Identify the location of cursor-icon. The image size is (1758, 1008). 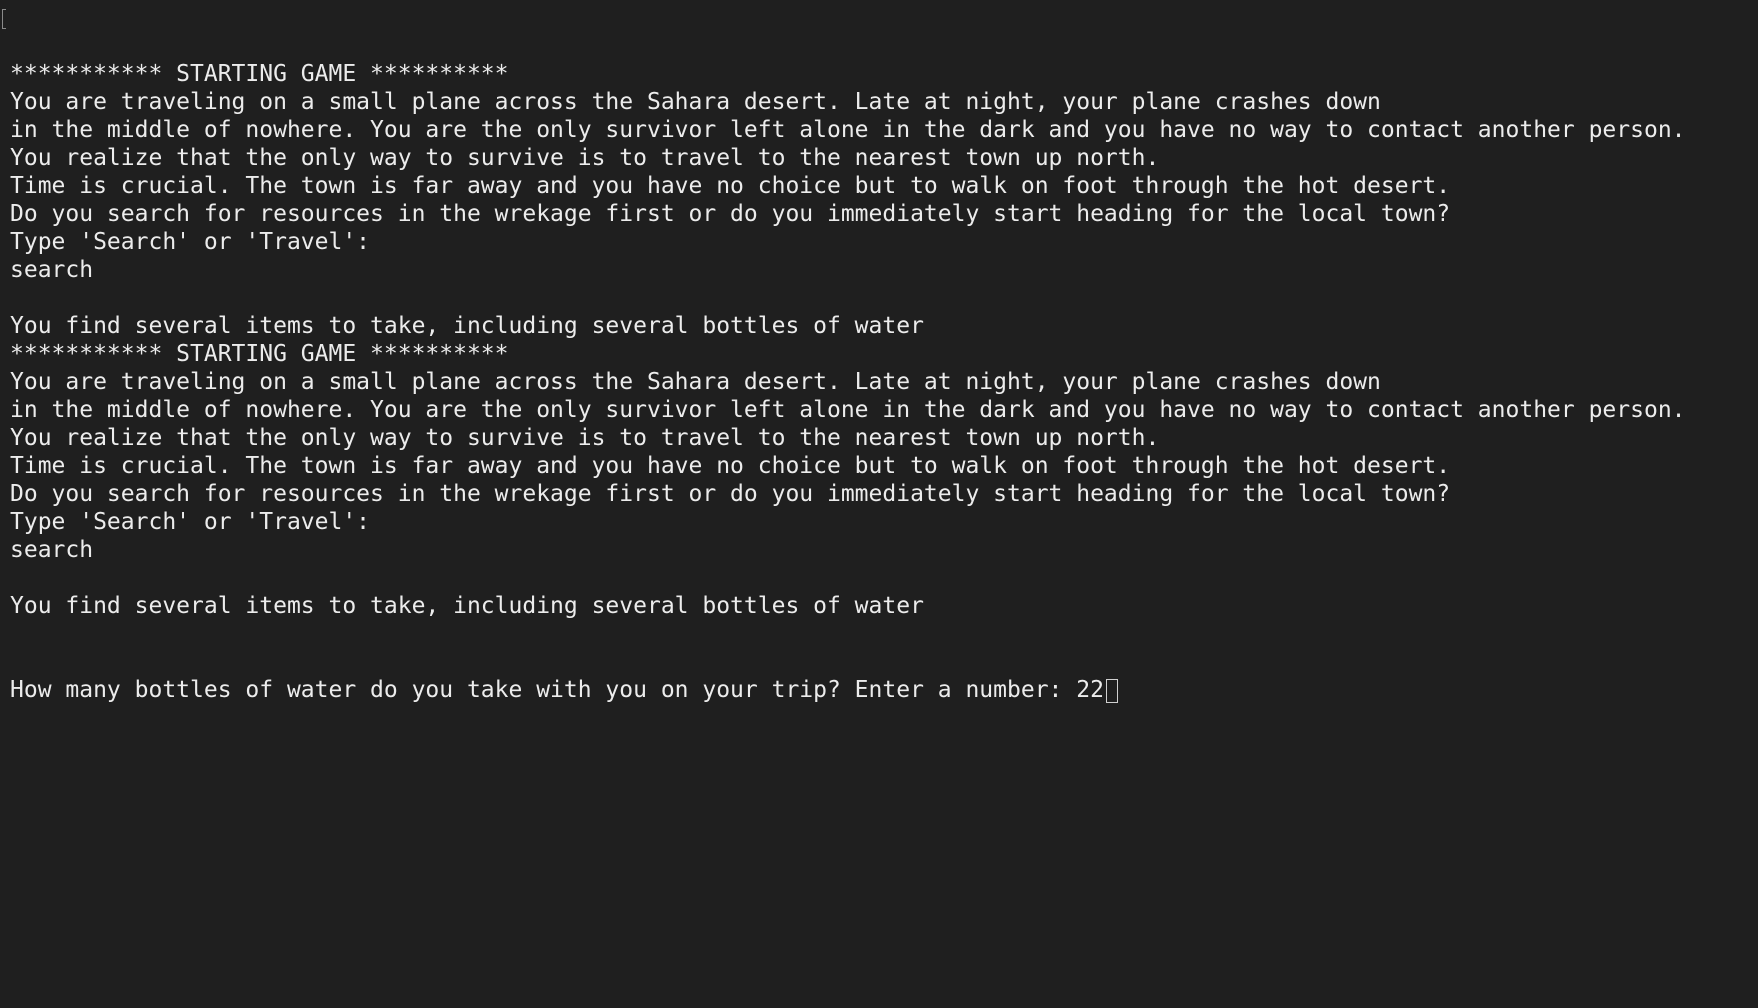
(1111, 691).